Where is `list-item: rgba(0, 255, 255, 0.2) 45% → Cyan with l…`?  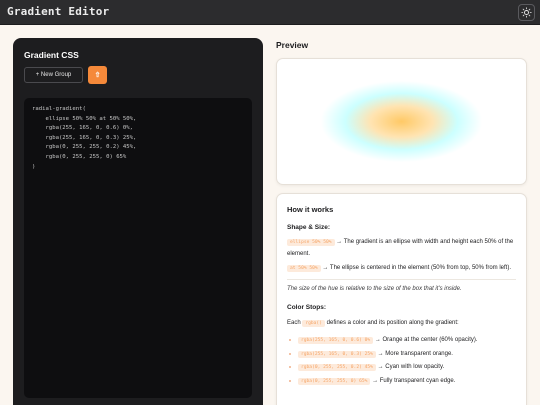
list-item: rgba(0, 255, 255, 0.2) 45% → Cyan with l… is located at coordinates (401, 368).